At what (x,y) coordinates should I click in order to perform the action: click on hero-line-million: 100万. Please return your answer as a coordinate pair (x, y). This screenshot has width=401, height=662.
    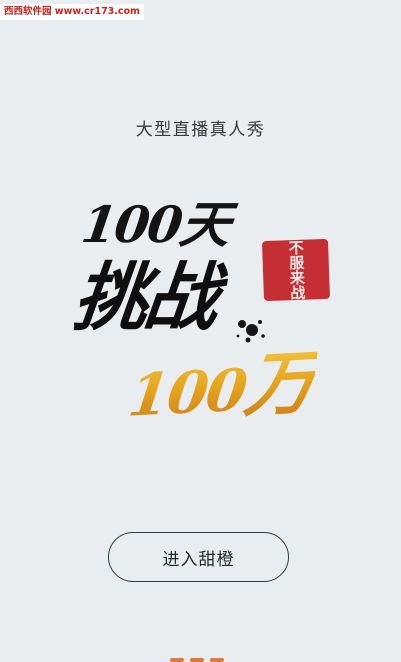
    Looking at the image, I should click on (221, 388).